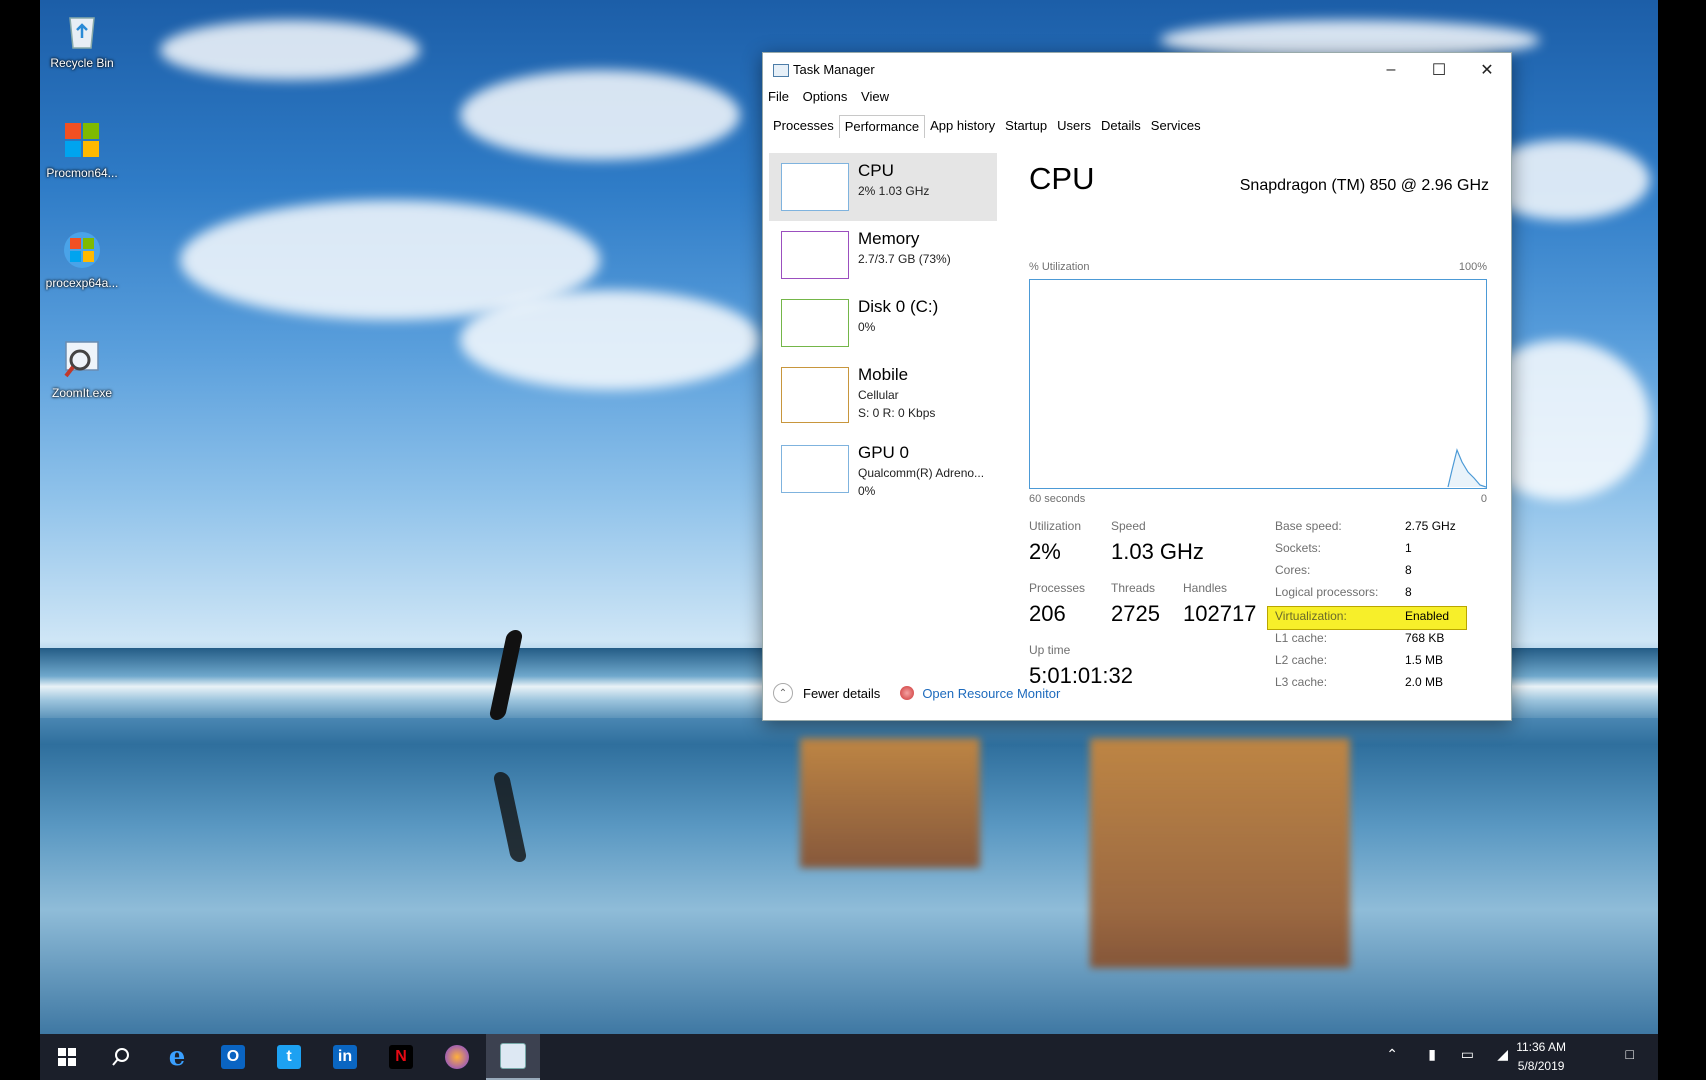  What do you see at coordinates (1121, 126) in the screenshot?
I see `tab-details: Details` at bounding box center [1121, 126].